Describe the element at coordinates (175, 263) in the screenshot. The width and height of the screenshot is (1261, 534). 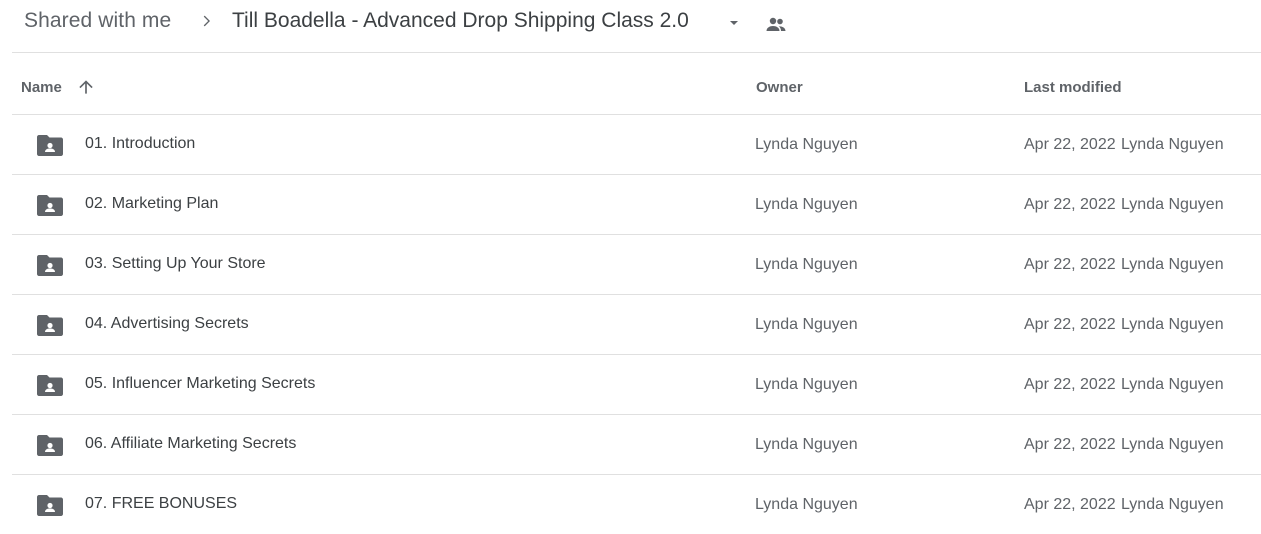
I see `file-name: 03. Setting Up Your Store` at that location.